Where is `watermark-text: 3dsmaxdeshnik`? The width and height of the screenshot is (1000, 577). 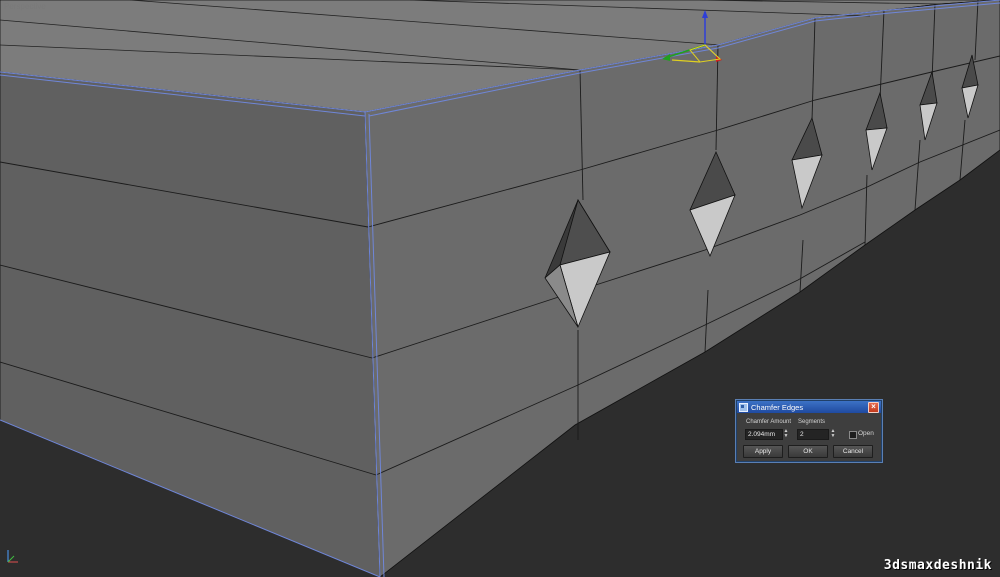 watermark-text: 3dsmaxdeshnik is located at coordinates (937, 565).